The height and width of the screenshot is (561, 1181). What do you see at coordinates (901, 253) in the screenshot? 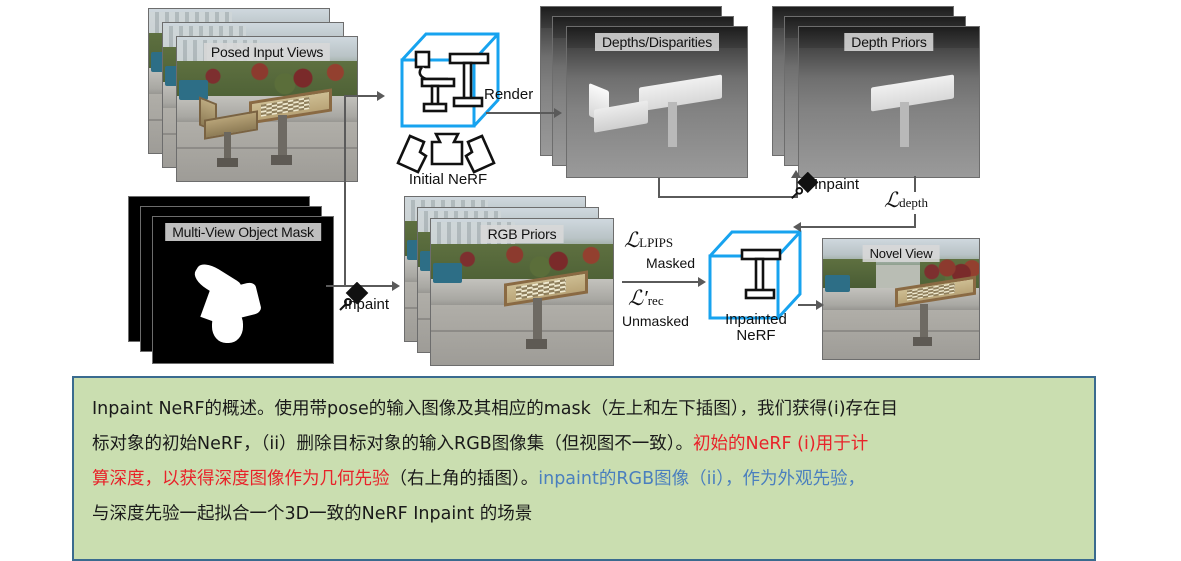
I see `novel-view-label: Novel View` at bounding box center [901, 253].